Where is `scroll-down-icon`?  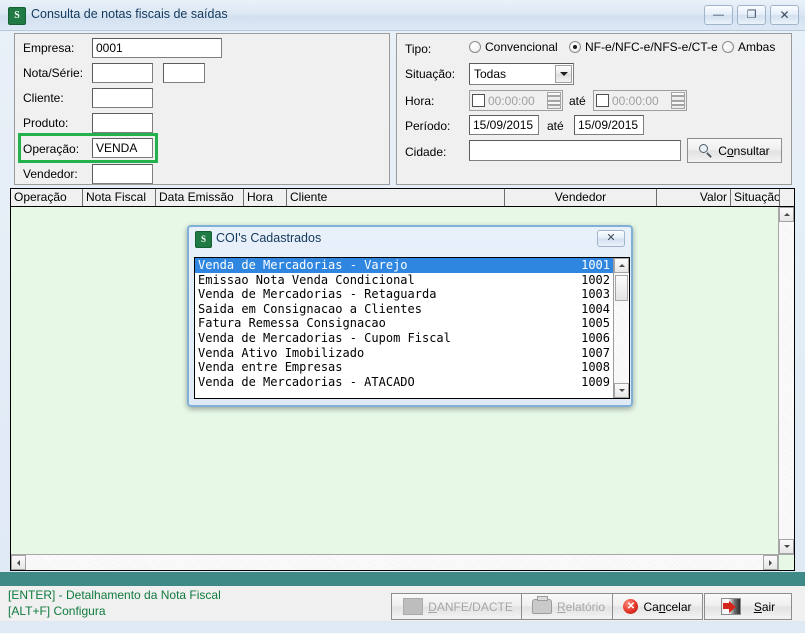 scroll-down-icon is located at coordinates (786, 546).